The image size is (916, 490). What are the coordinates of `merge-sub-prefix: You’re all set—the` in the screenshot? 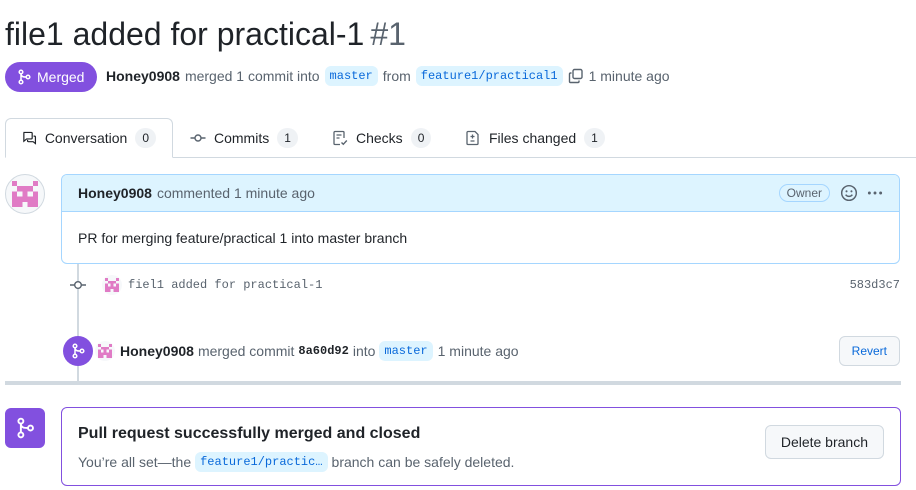 It's located at (135, 462).